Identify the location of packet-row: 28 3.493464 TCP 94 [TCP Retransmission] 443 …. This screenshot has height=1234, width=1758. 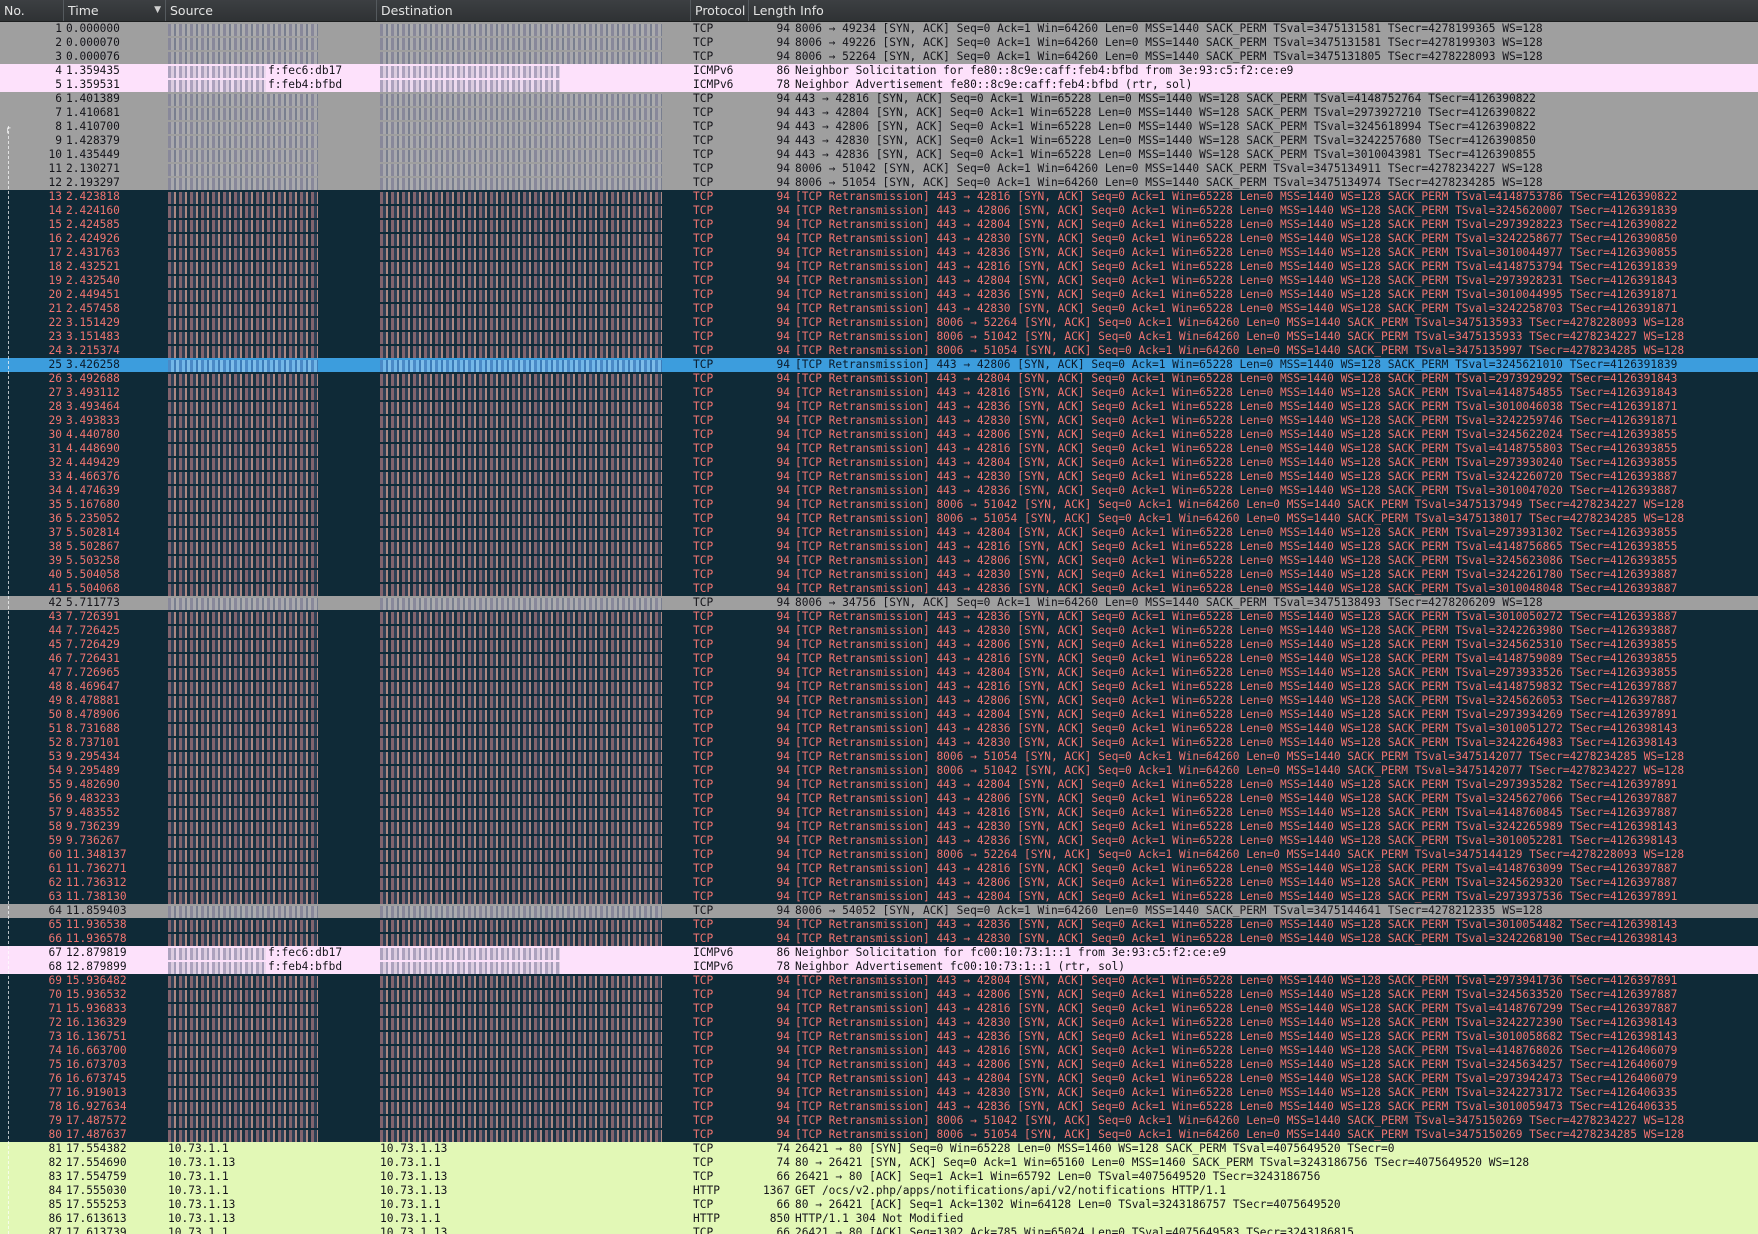
(879, 407).